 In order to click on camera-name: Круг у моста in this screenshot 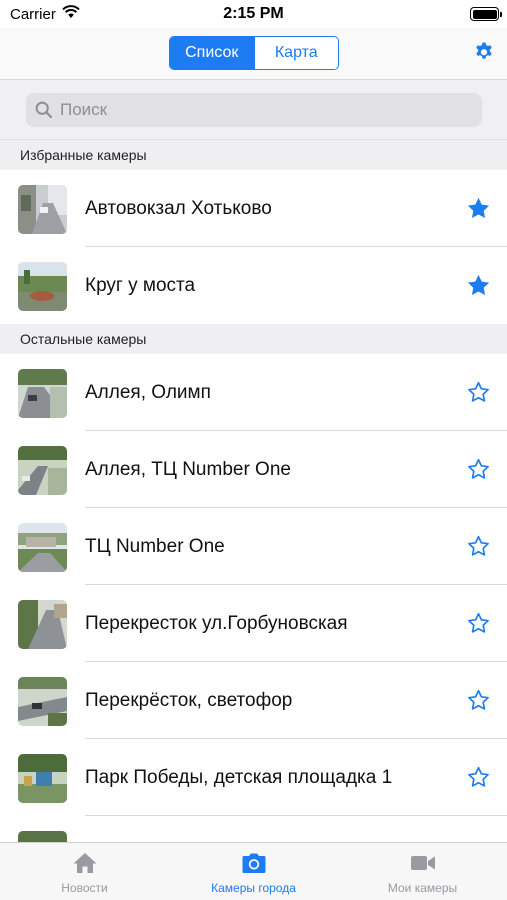, I will do `click(140, 285)`.